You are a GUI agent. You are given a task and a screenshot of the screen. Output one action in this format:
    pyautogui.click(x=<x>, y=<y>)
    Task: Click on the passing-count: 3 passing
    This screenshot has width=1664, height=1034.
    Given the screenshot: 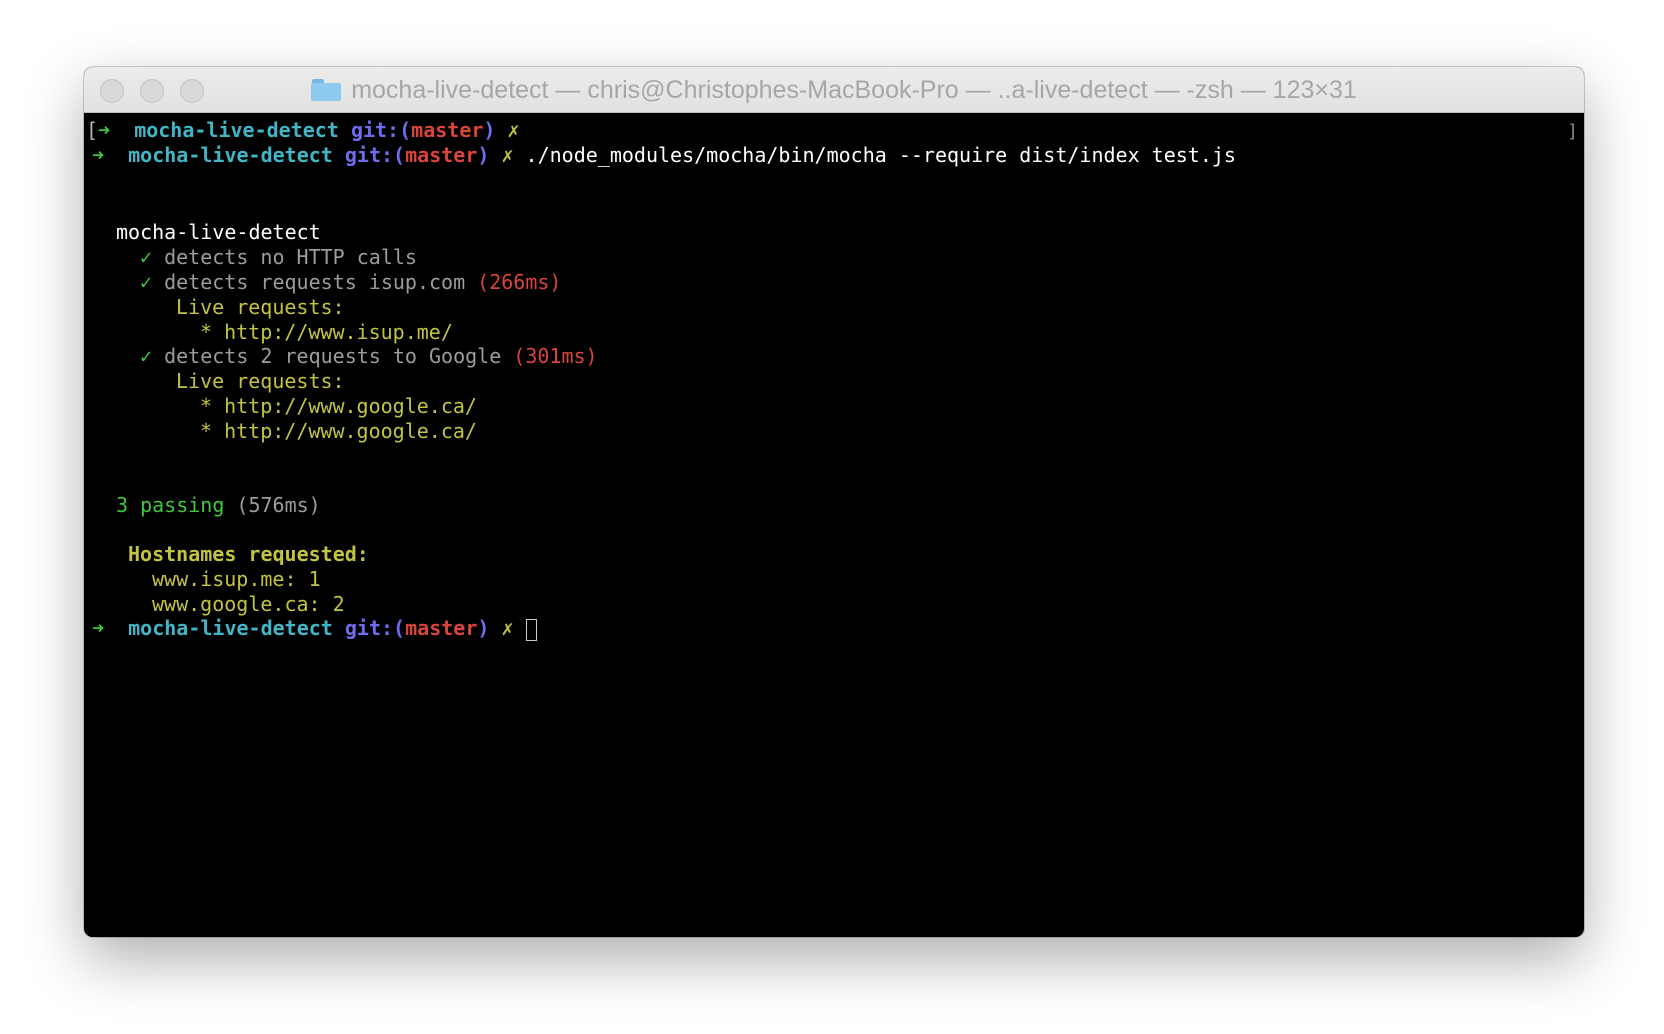 What is the action you would take?
    pyautogui.click(x=170, y=505)
    